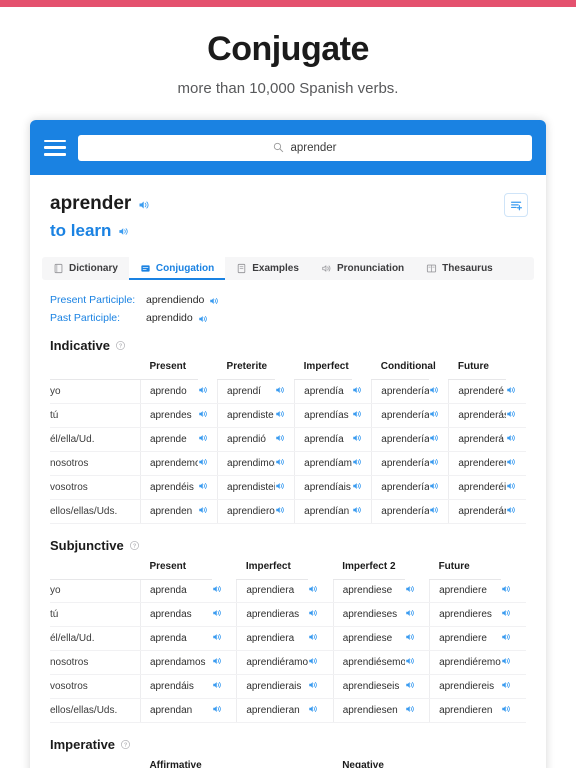  I want to click on tab-conjugation: Conjugation, so click(177, 268).